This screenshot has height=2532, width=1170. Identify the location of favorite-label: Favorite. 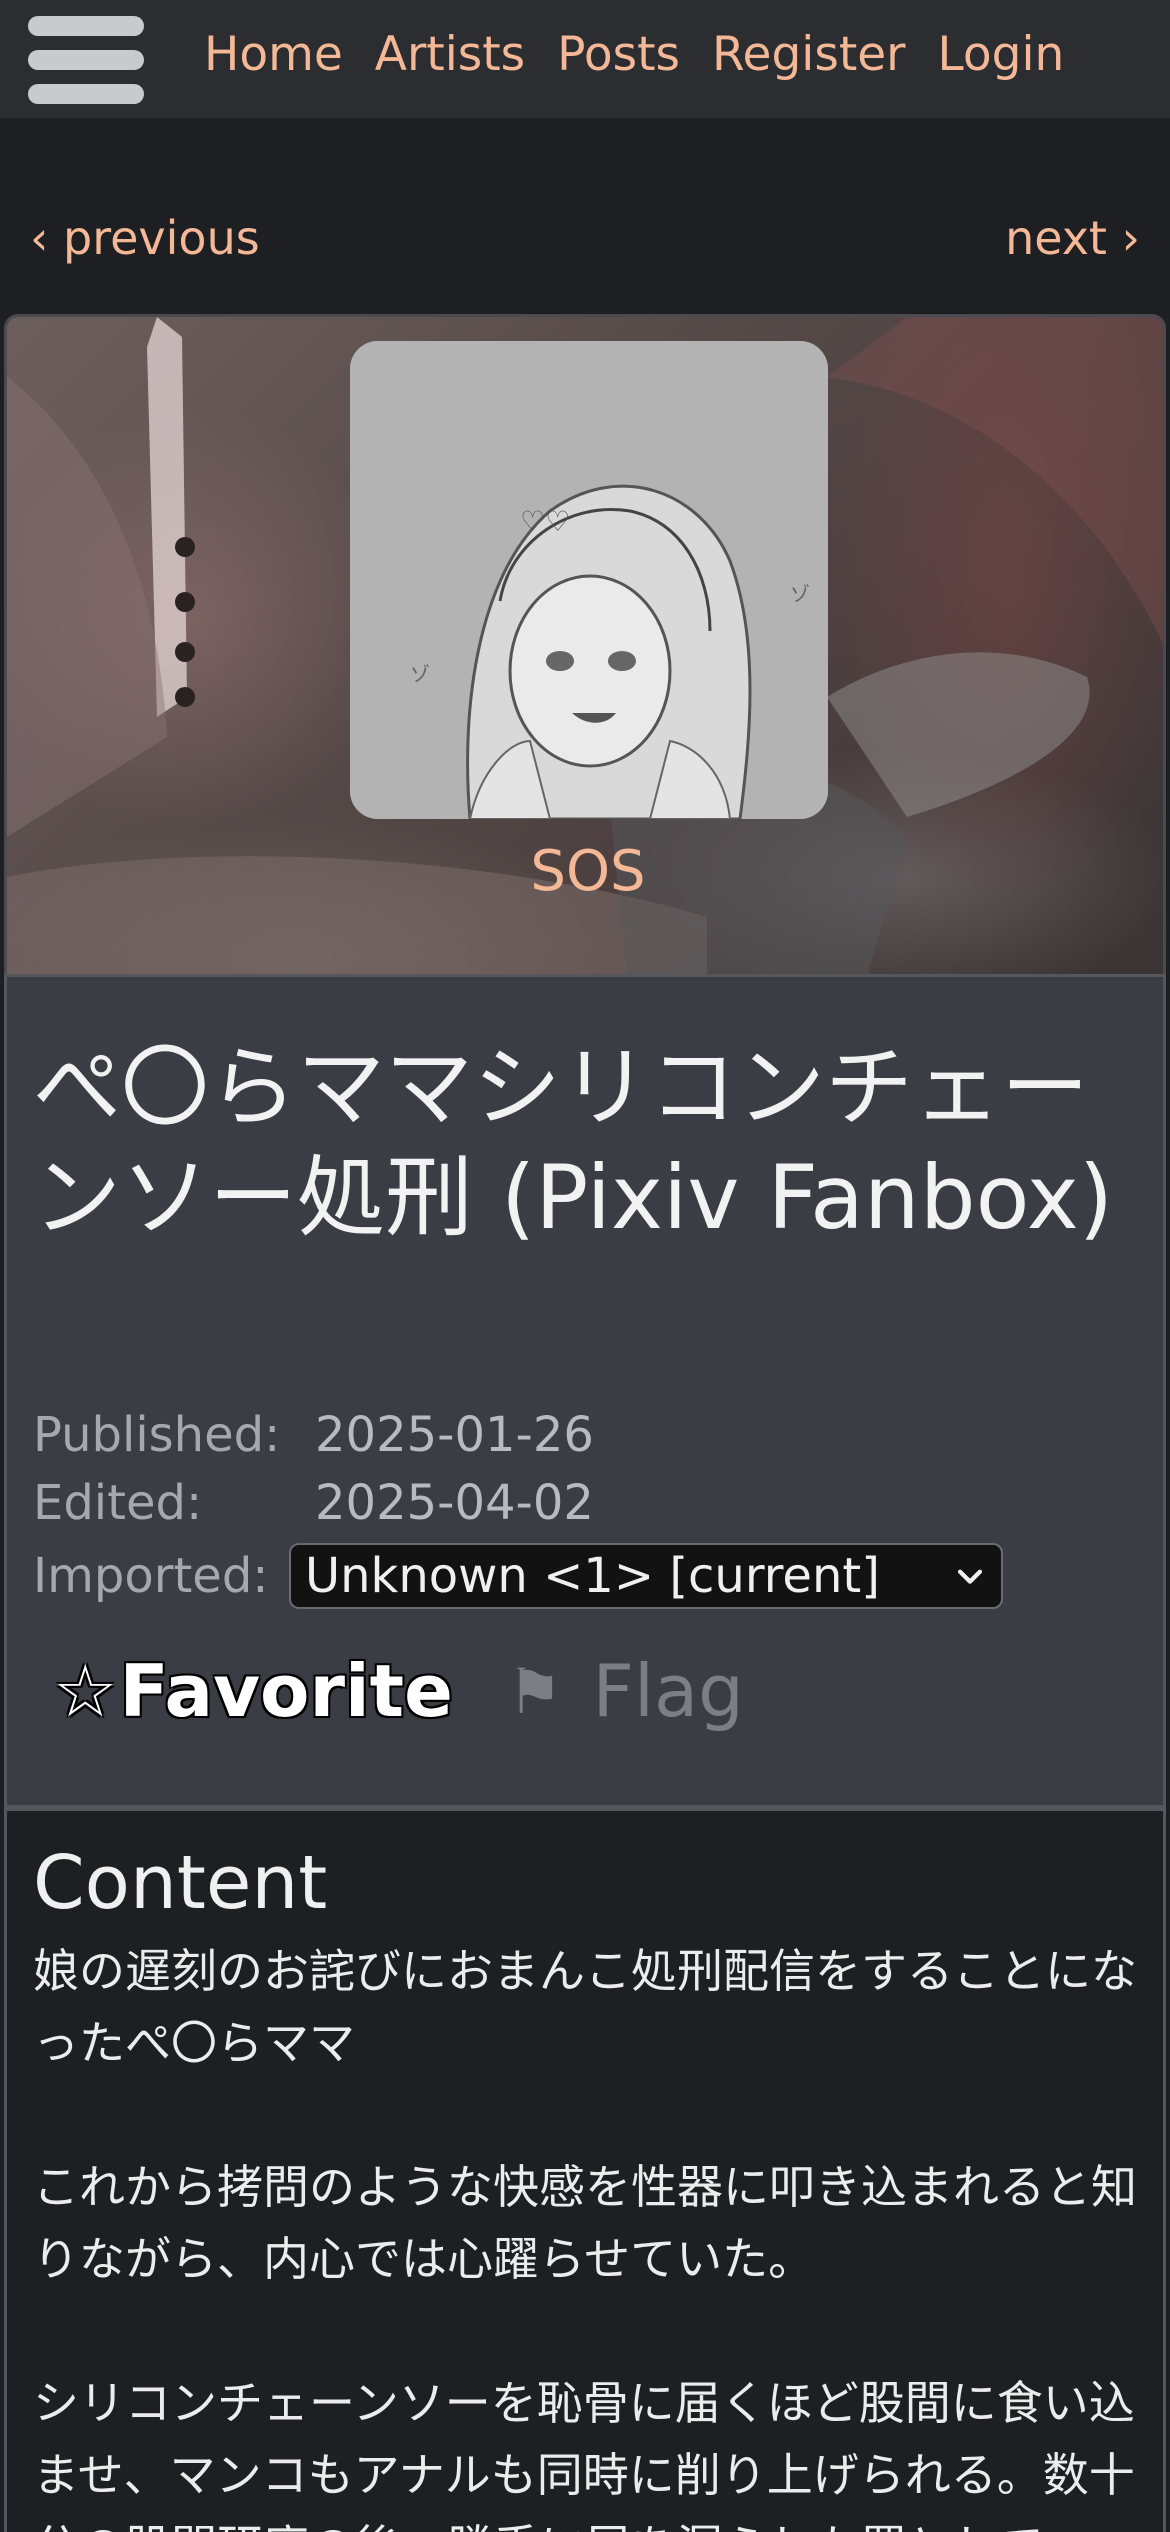
(286, 1691).